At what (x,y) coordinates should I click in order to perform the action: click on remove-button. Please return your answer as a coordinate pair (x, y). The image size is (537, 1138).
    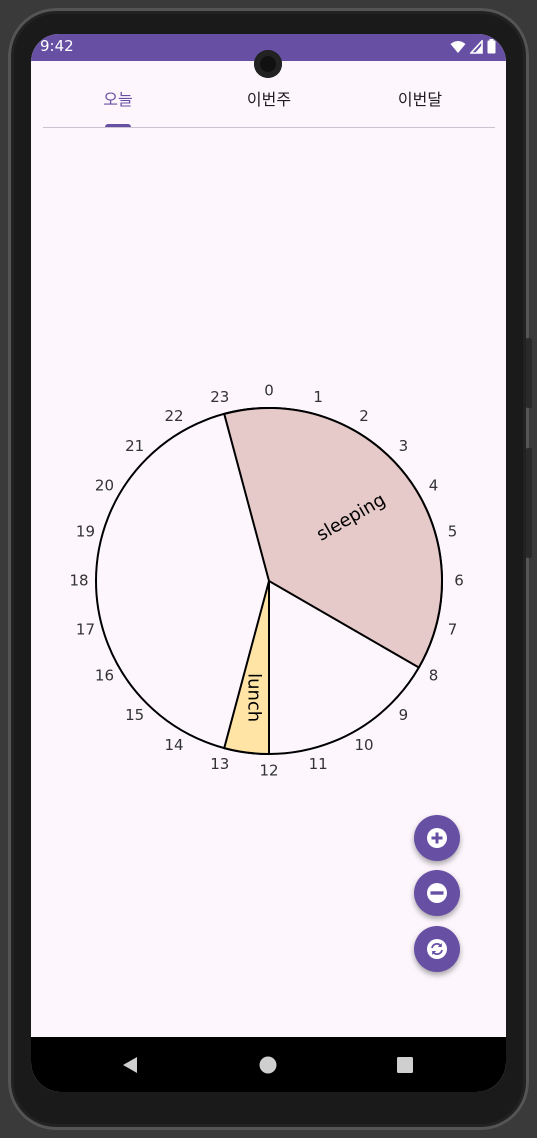
    Looking at the image, I should click on (437, 893).